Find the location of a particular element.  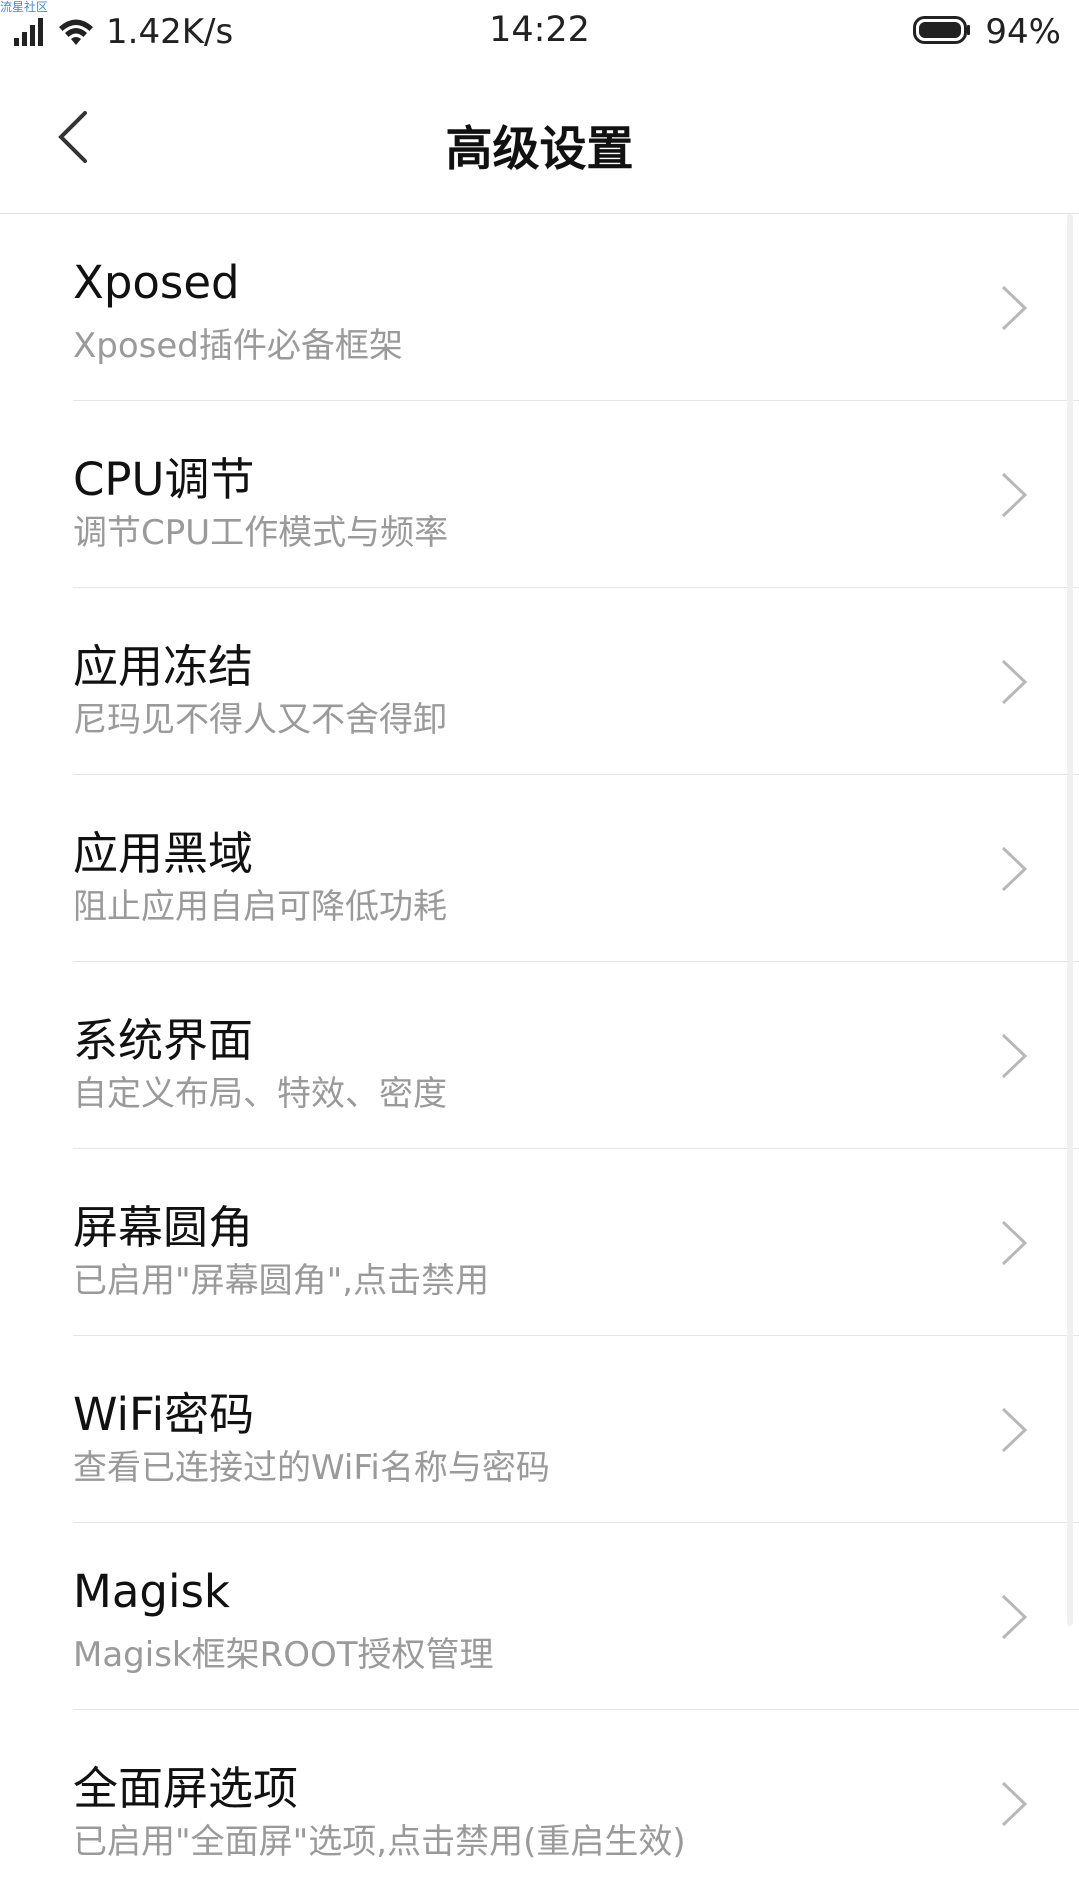

list-item-subtitle: Magisk框架ROOT授权管理 is located at coordinates (283, 1655).